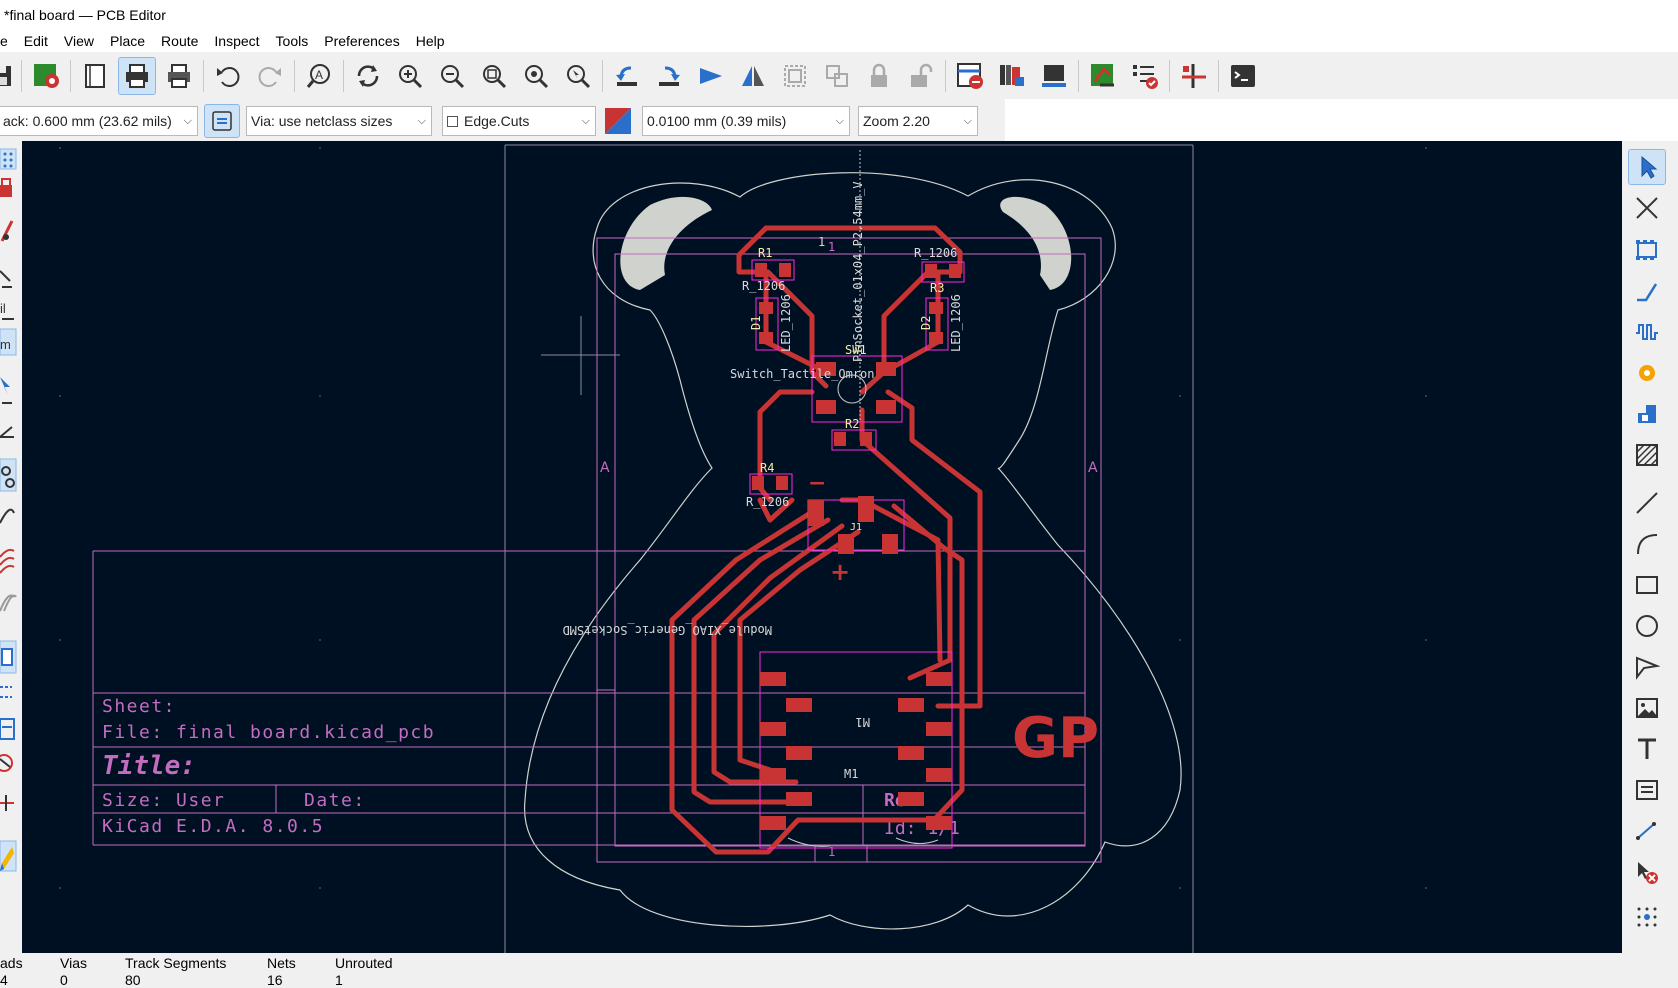 The image size is (1678, 988). I want to click on menu-route: Route, so click(179, 41).